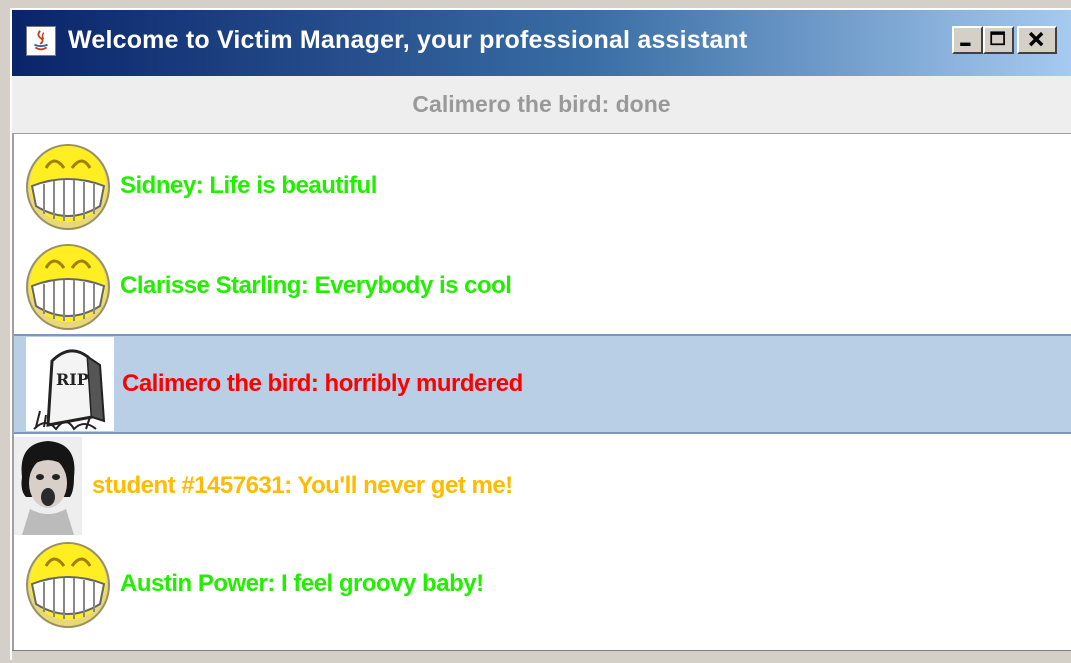 The width and height of the screenshot is (1071, 663). I want to click on maximize-icon, so click(997, 38).